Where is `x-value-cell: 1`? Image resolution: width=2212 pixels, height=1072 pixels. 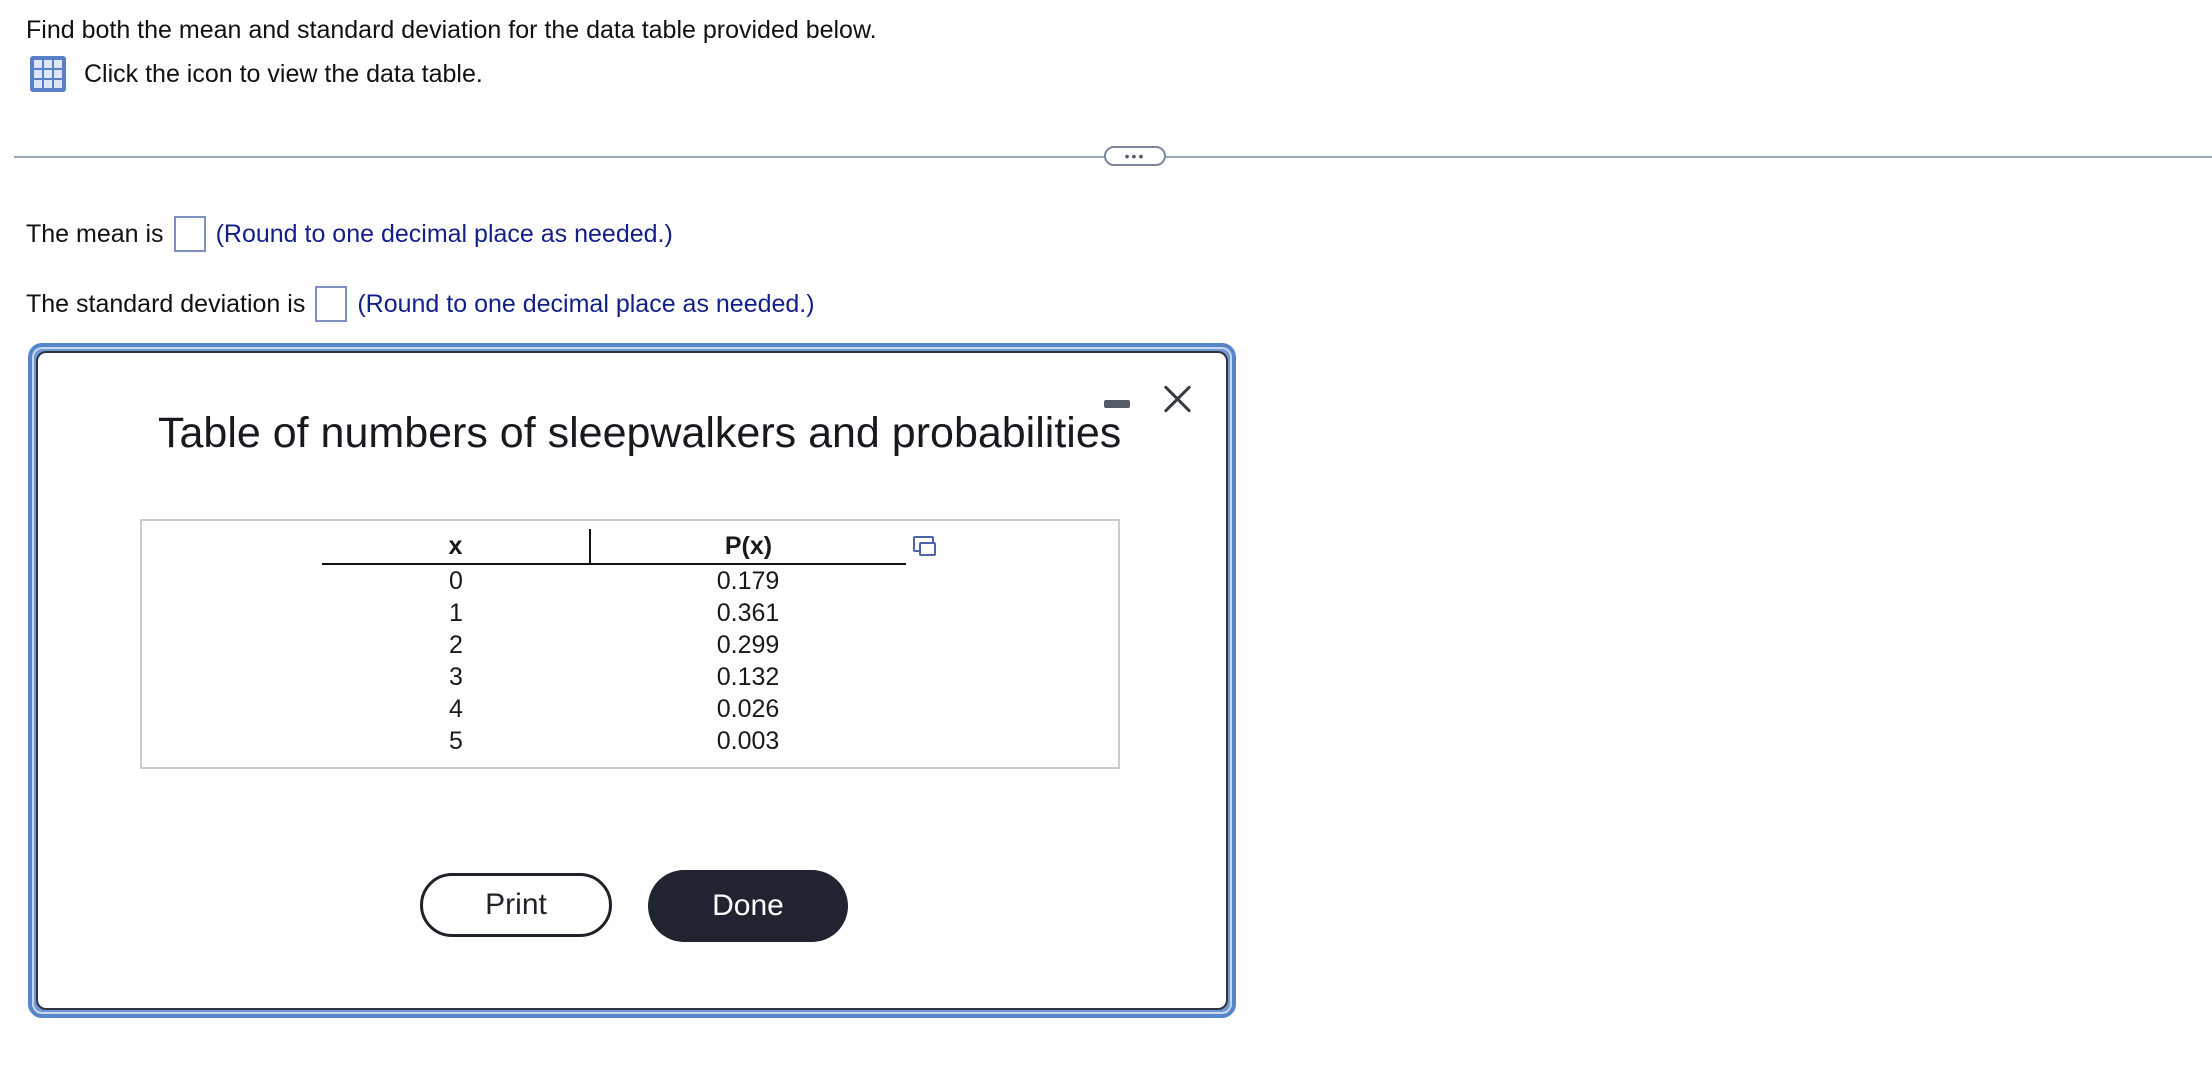
x-value-cell: 1 is located at coordinates (456, 612).